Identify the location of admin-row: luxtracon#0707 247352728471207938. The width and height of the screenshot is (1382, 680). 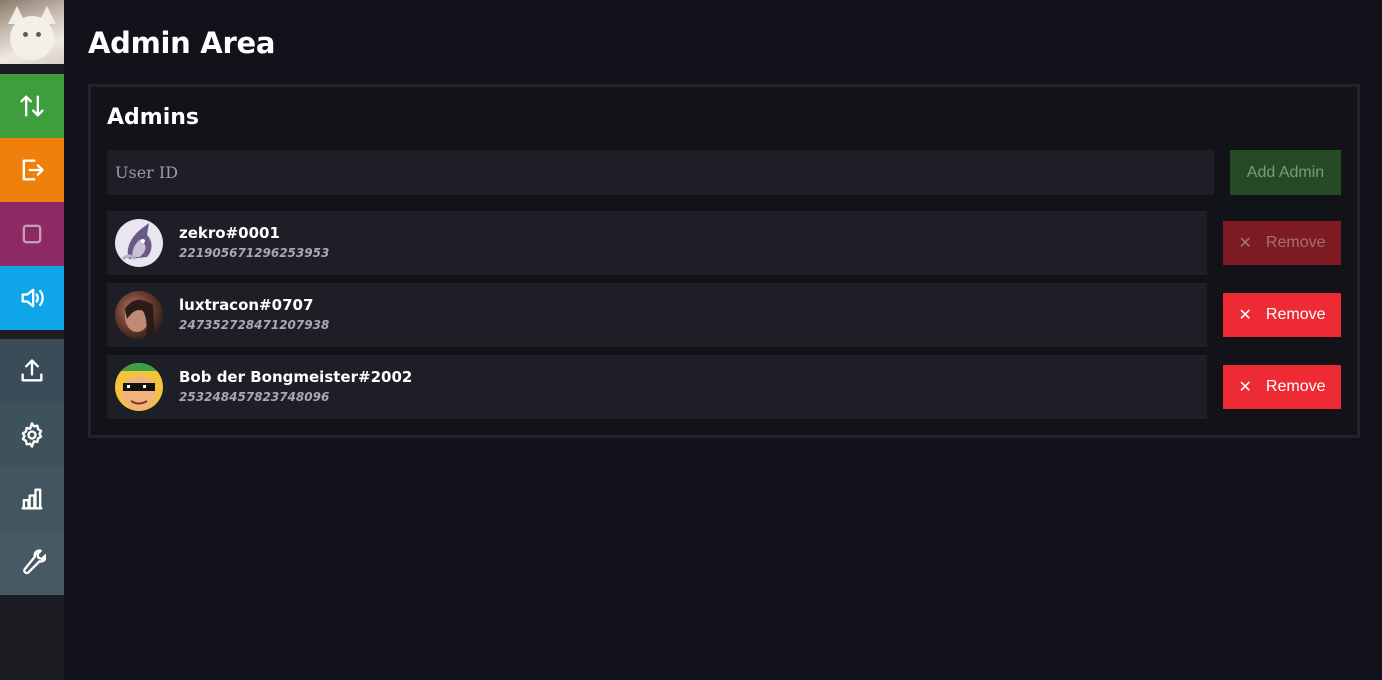
(657, 315).